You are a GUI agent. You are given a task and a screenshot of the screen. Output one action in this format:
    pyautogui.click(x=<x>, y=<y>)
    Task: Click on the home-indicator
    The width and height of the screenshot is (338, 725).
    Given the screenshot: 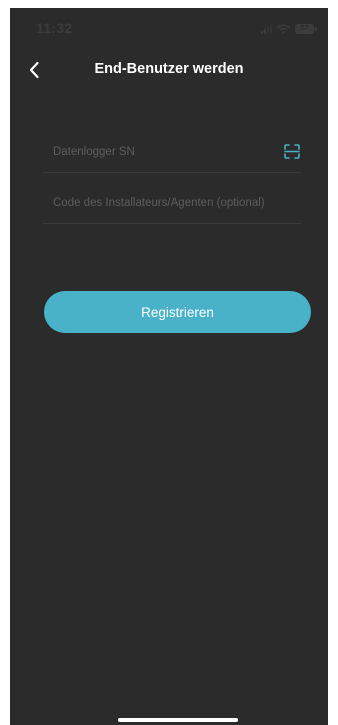 What is the action you would take?
    pyautogui.click(x=178, y=720)
    